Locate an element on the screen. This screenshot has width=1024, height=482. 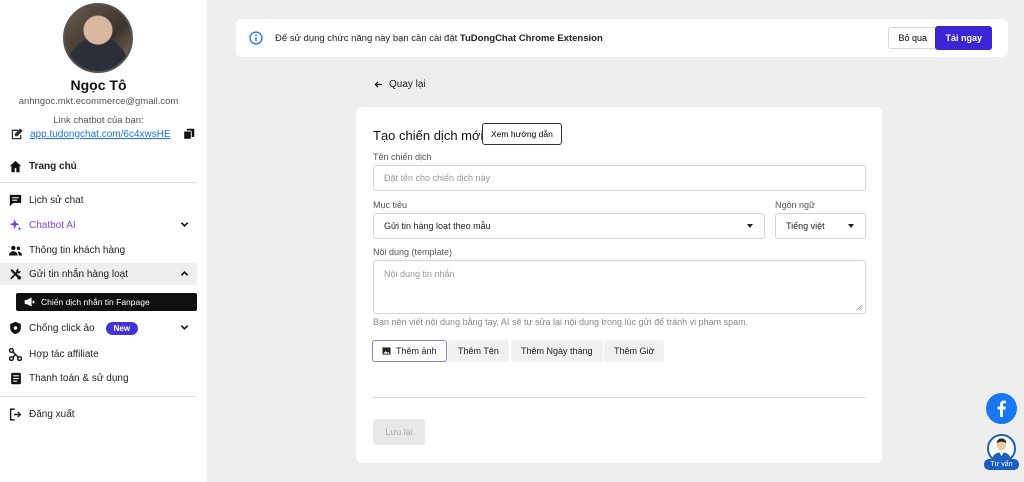
goal-label: Mục tiêu is located at coordinates (390, 205).